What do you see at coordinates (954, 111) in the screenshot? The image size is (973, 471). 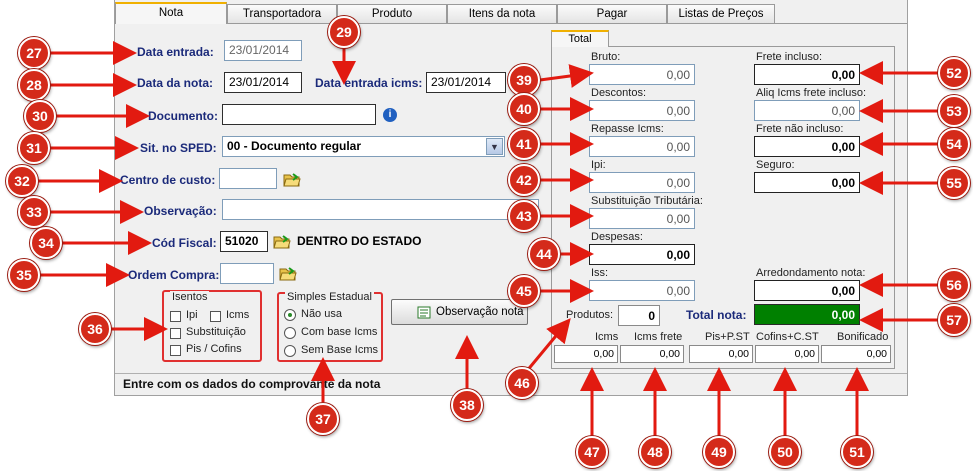 I see `callout-53: 53` at bounding box center [954, 111].